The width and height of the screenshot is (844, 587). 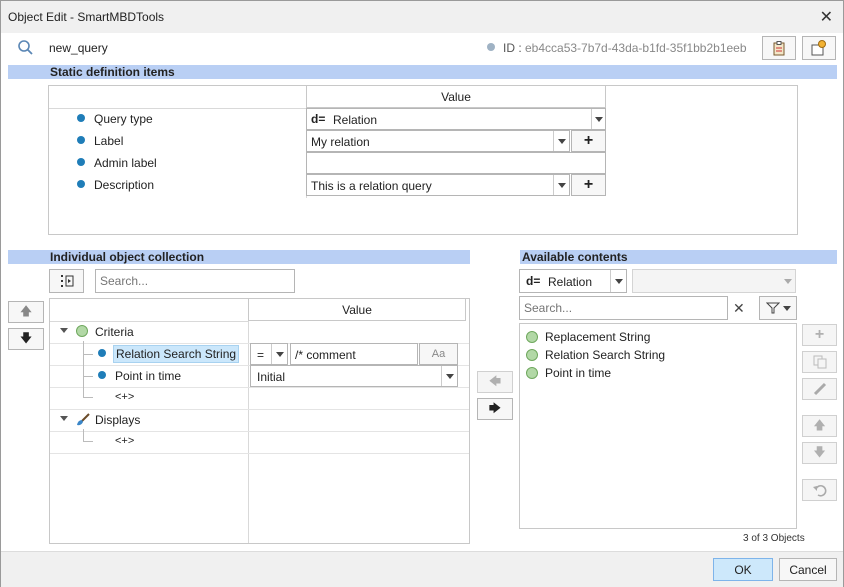 I want to click on item-down-button: 🡇, so click(x=819, y=453).